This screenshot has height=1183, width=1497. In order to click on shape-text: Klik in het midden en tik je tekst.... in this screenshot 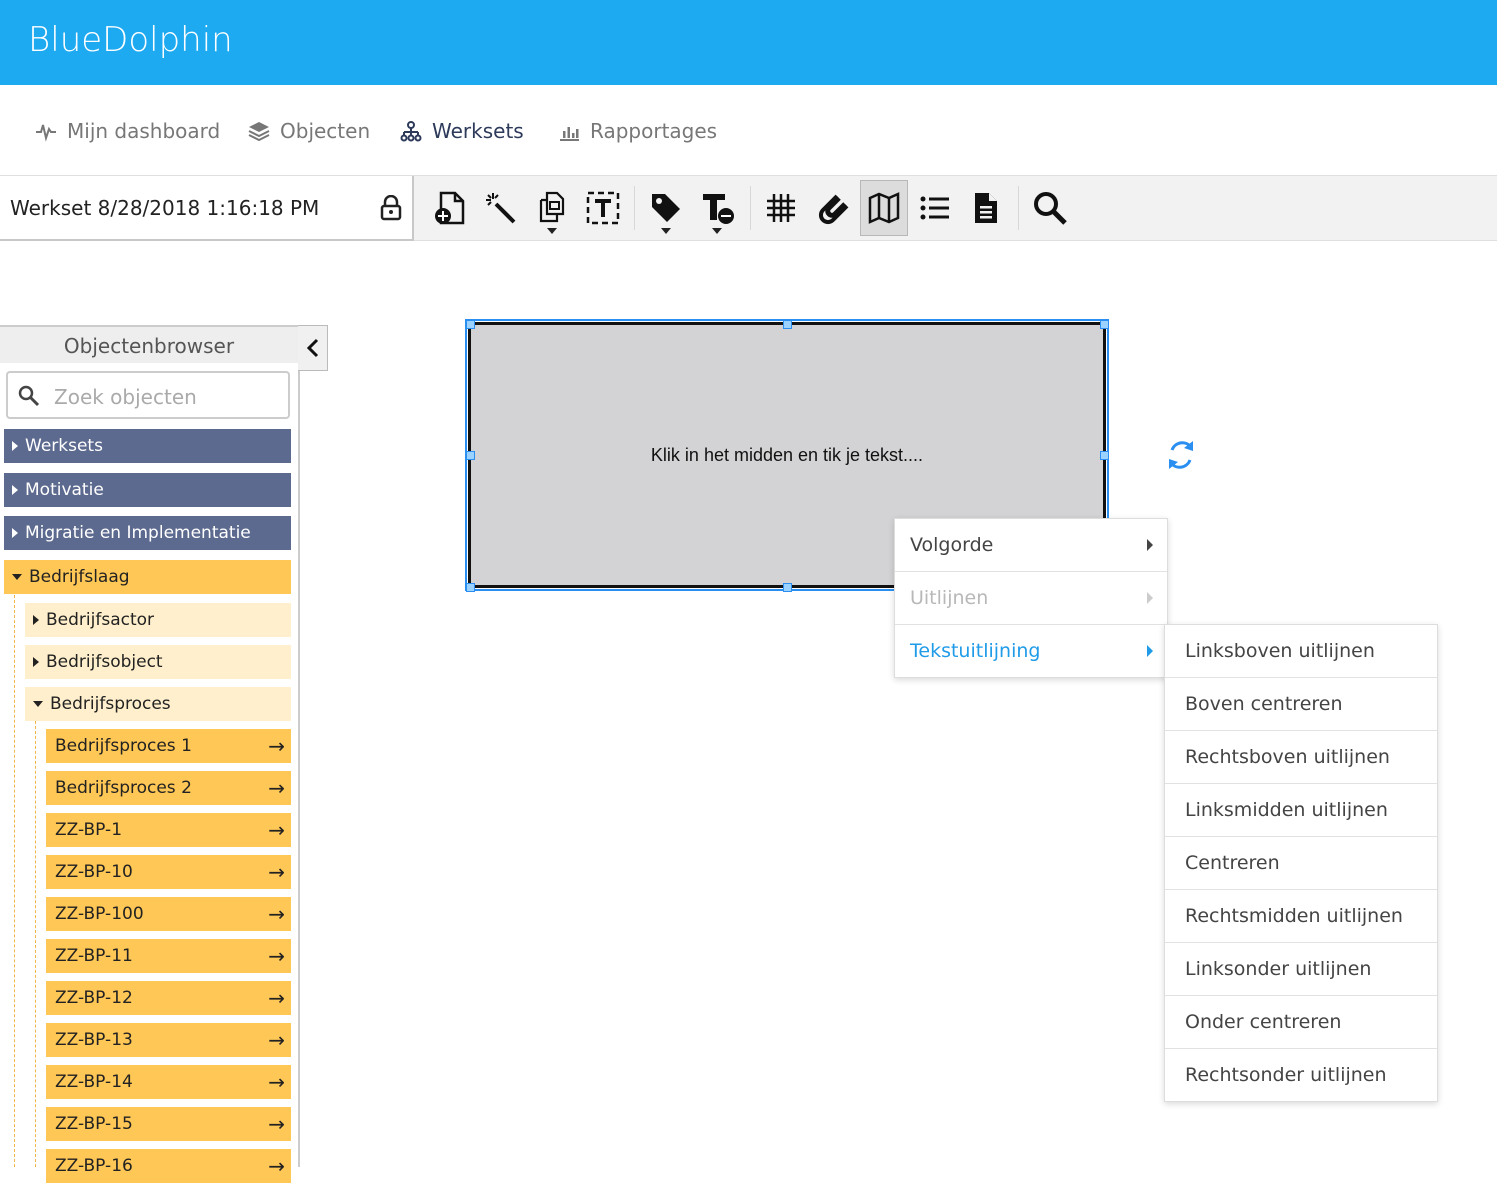, I will do `click(787, 455)`.